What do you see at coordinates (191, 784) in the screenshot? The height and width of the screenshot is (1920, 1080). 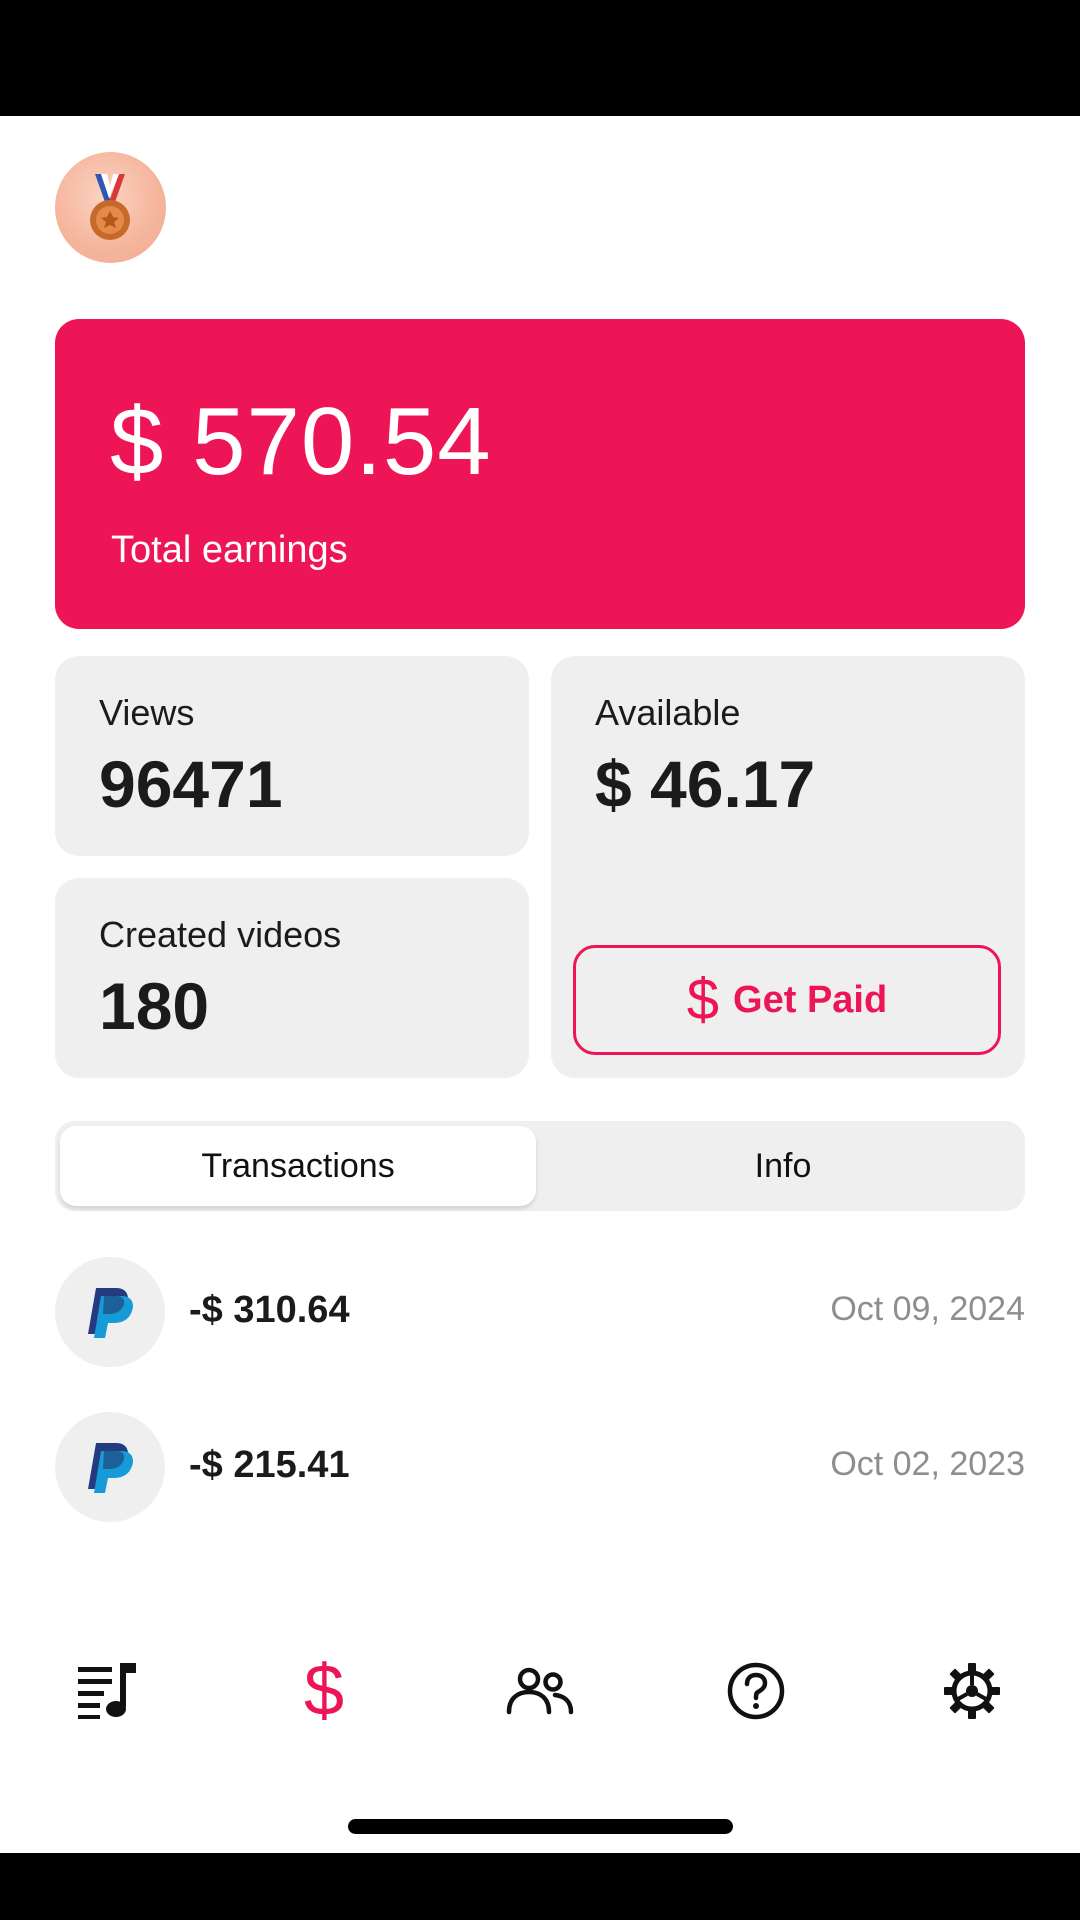 I see `views-value: 96471` at bounding box center [191, 784].